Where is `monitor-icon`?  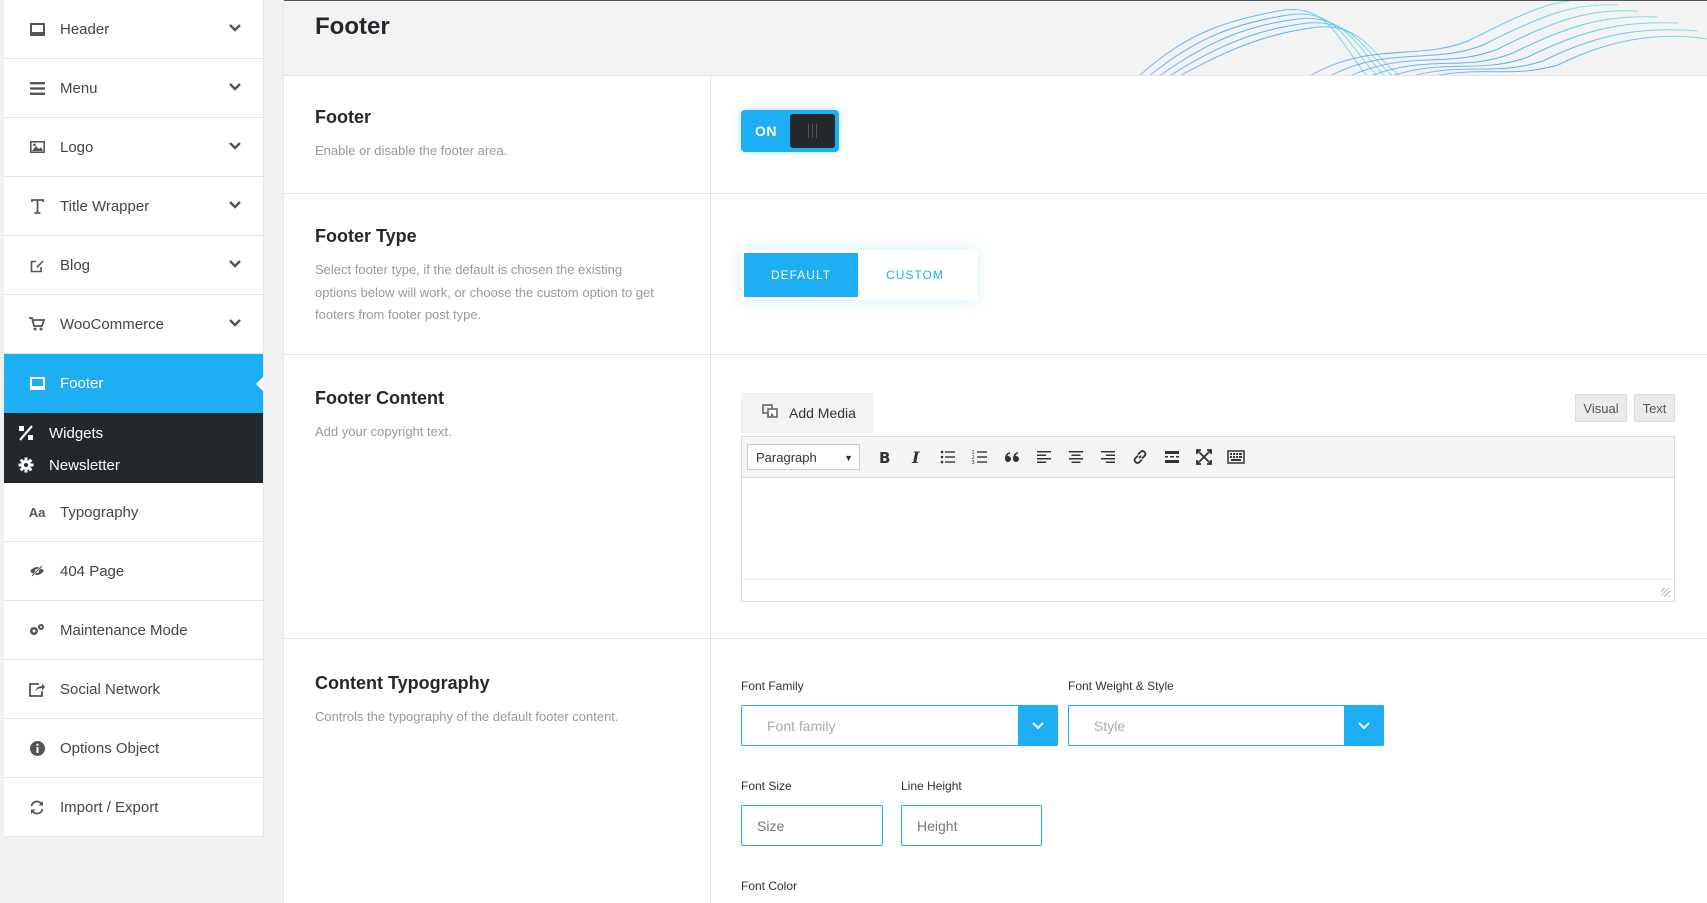
monitor-icon is located at coordinates (37, 383).